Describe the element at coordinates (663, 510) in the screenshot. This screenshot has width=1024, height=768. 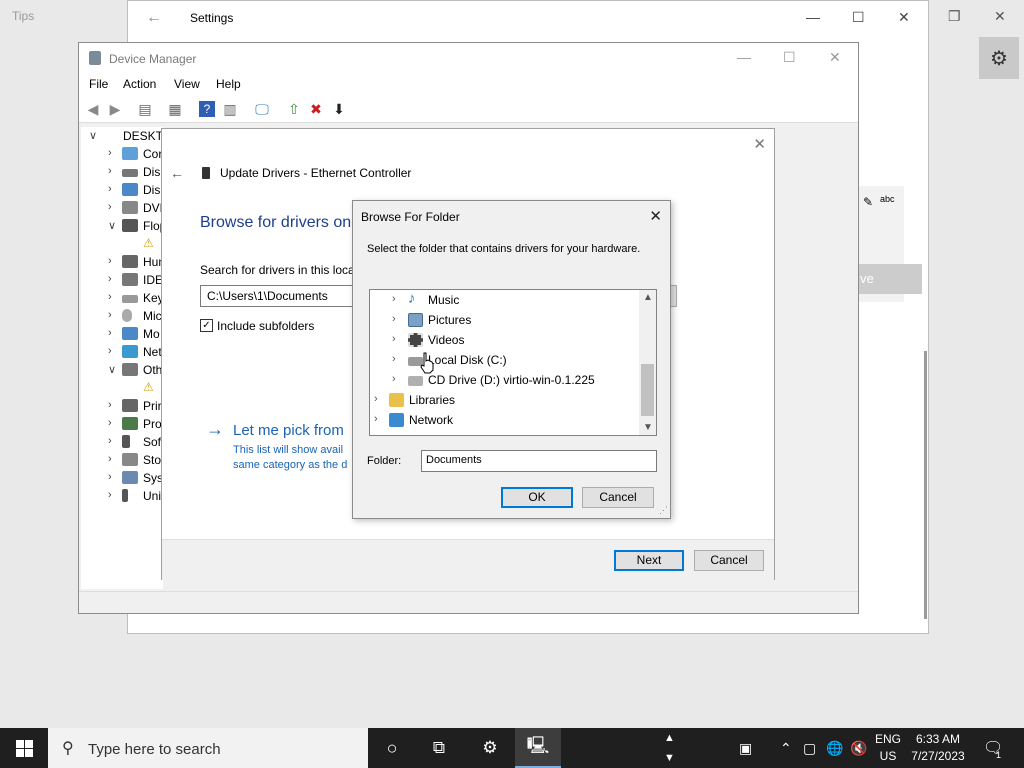
I see `resize-grip-icon: ⋰` at that location.